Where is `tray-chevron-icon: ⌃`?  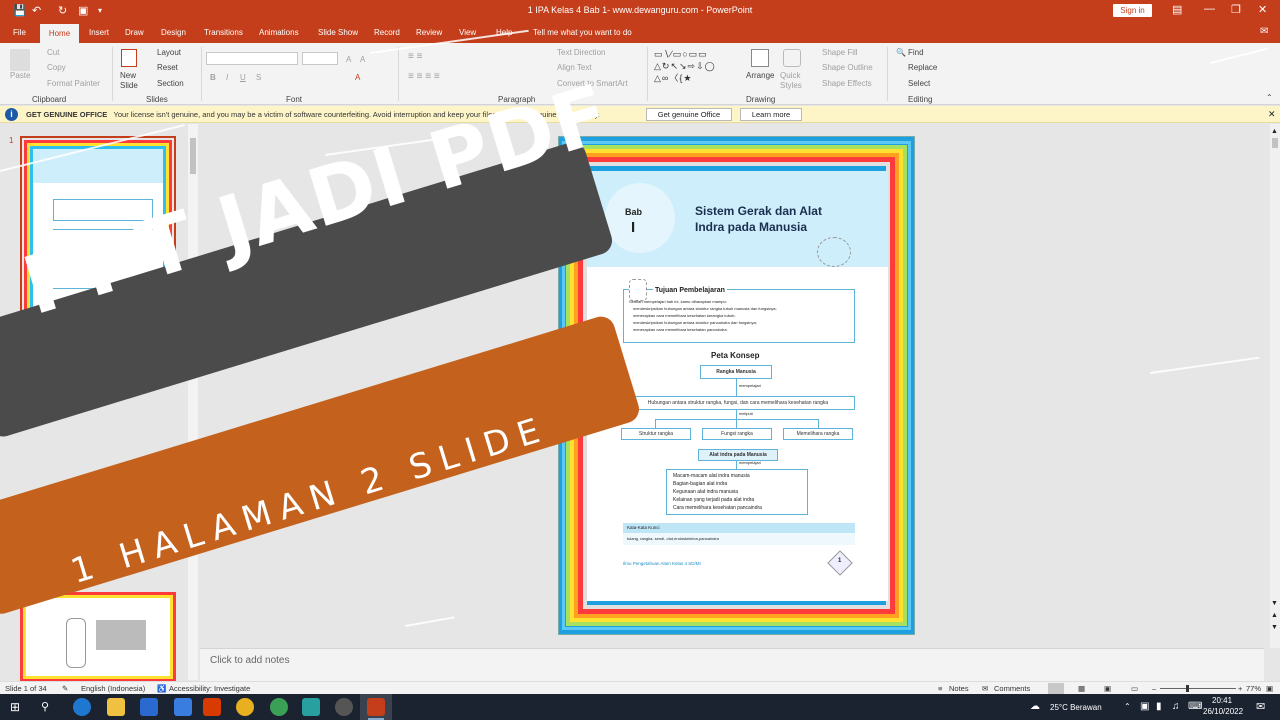 tray-chevron-icon: ⌃ is located at coordinates (1127, 706).